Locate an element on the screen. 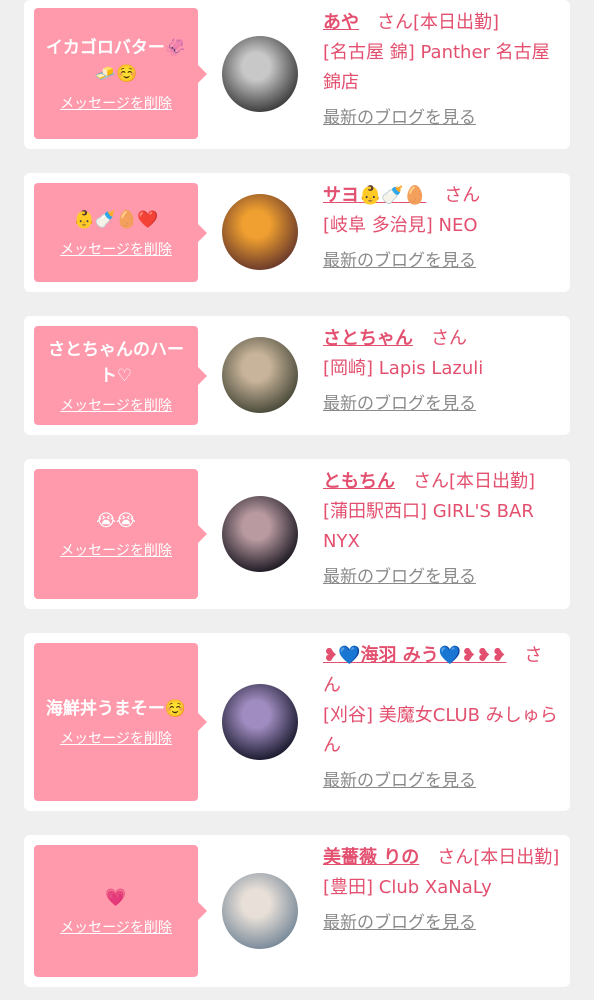 This screenshot has height=1000, width=594. name-line: 美薔薇 りの さん[本日出勤] is located at coordinates (441, 858).